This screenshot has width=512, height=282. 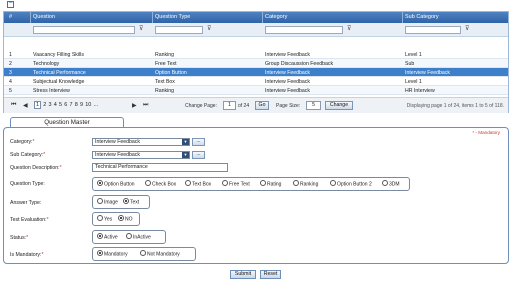 I want to click on category-select: Interview Feedback ▼, so click(x=141, y=142).